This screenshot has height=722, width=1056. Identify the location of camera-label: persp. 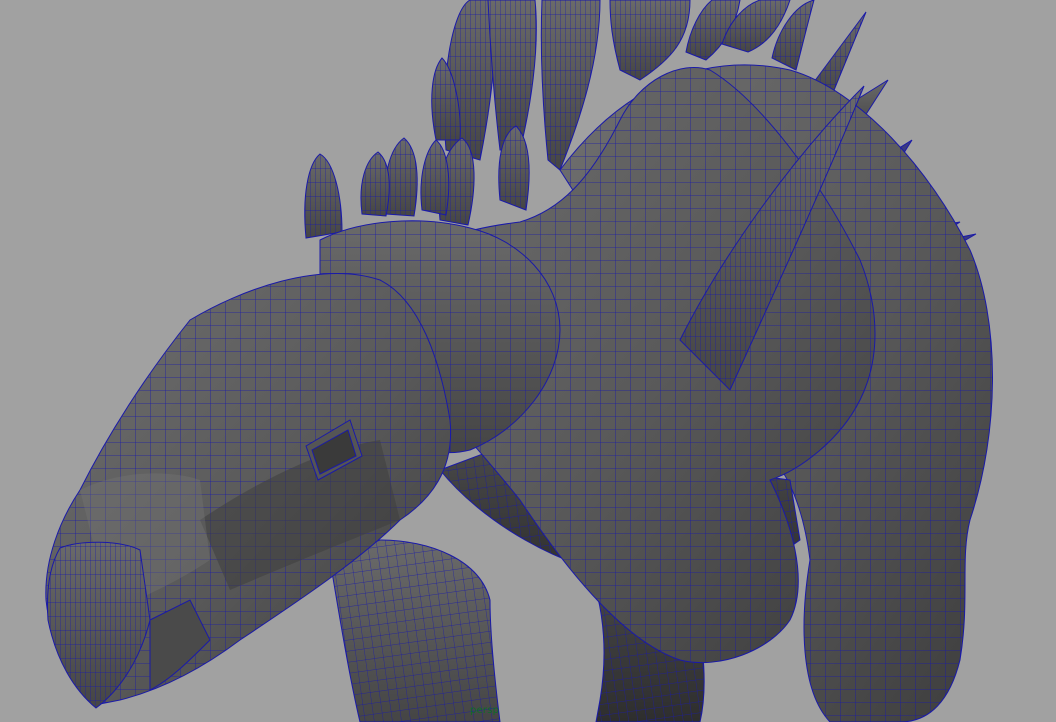
(485, 710).